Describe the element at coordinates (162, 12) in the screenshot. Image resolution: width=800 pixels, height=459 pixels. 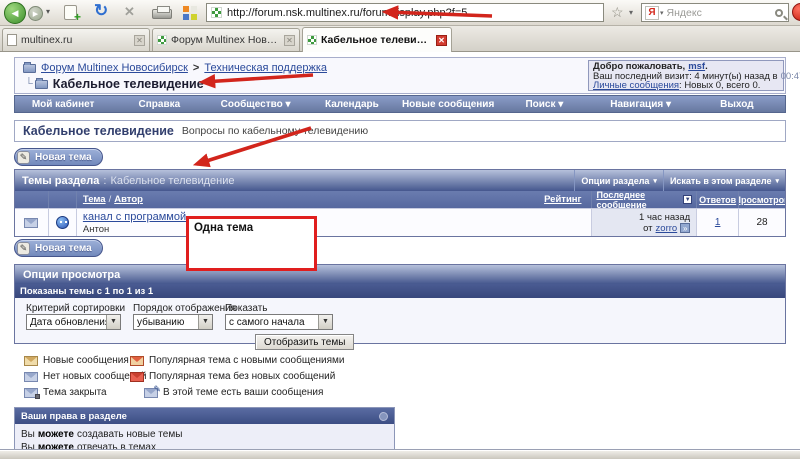
I see `print-icon` at that location.